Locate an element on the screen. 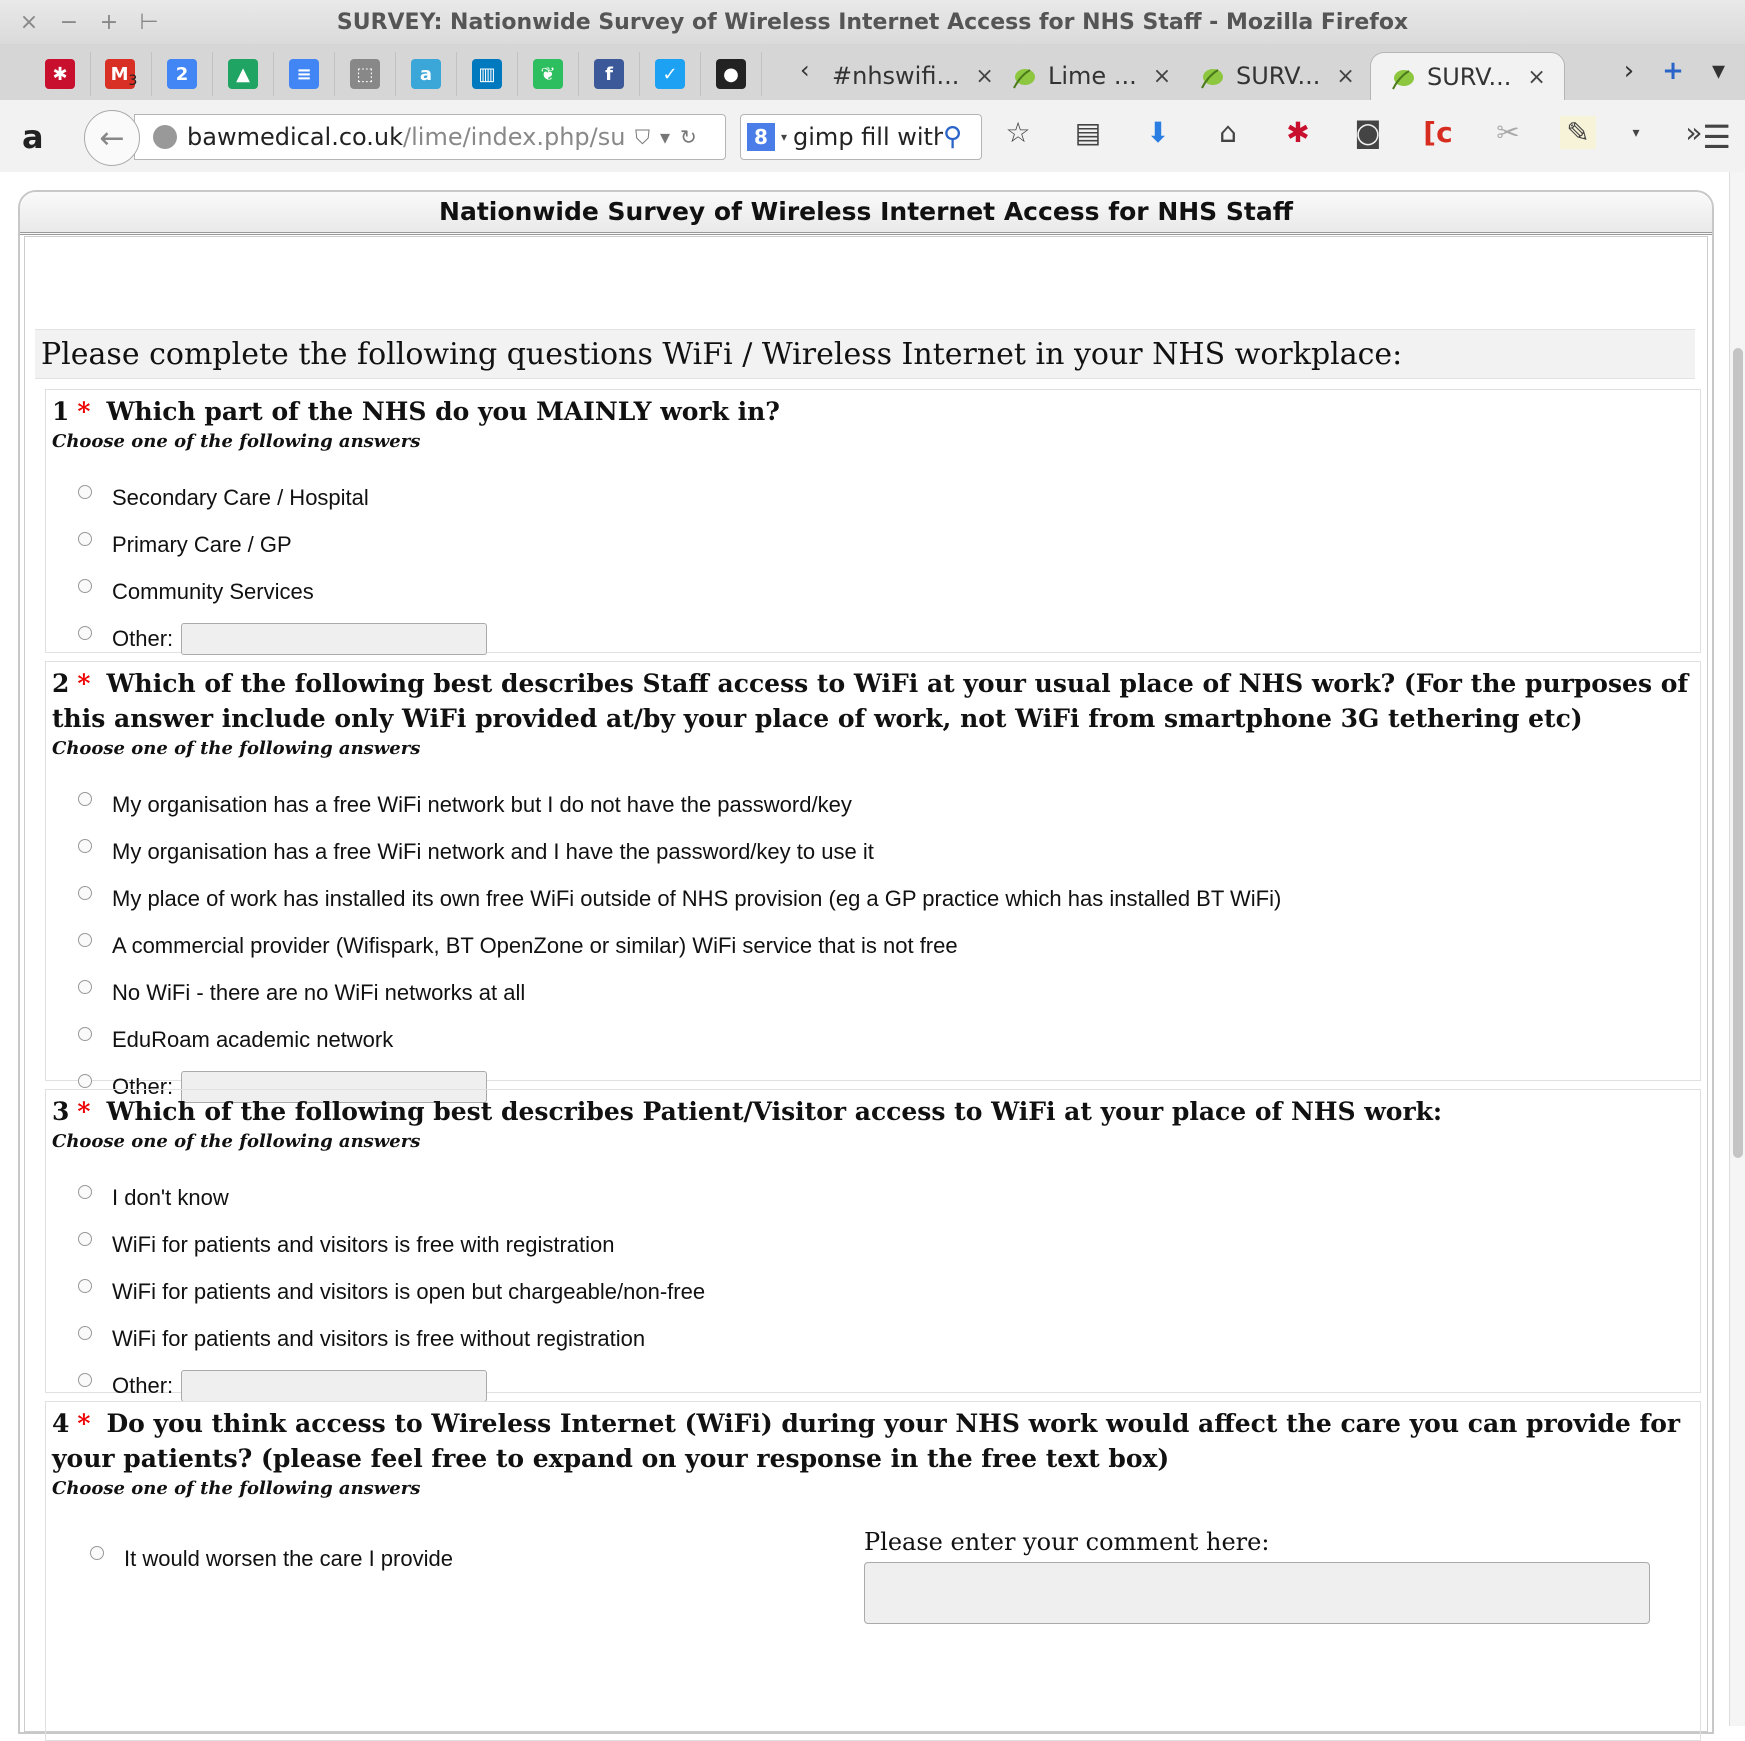 This screenshot has height=1741, width=1745. scrollbar-thumb is located at coordinates (1738, 753).